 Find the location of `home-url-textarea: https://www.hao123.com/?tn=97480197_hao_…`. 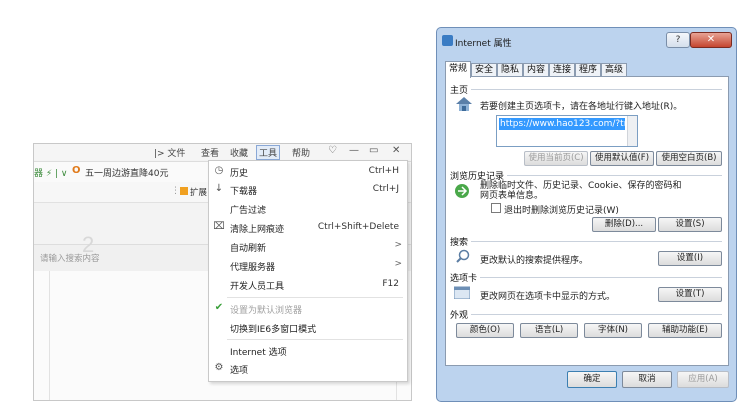

home-url-textarea: https://www.hao123.com/?tn=97480197_hao_… is located at coordinates (567, 131).